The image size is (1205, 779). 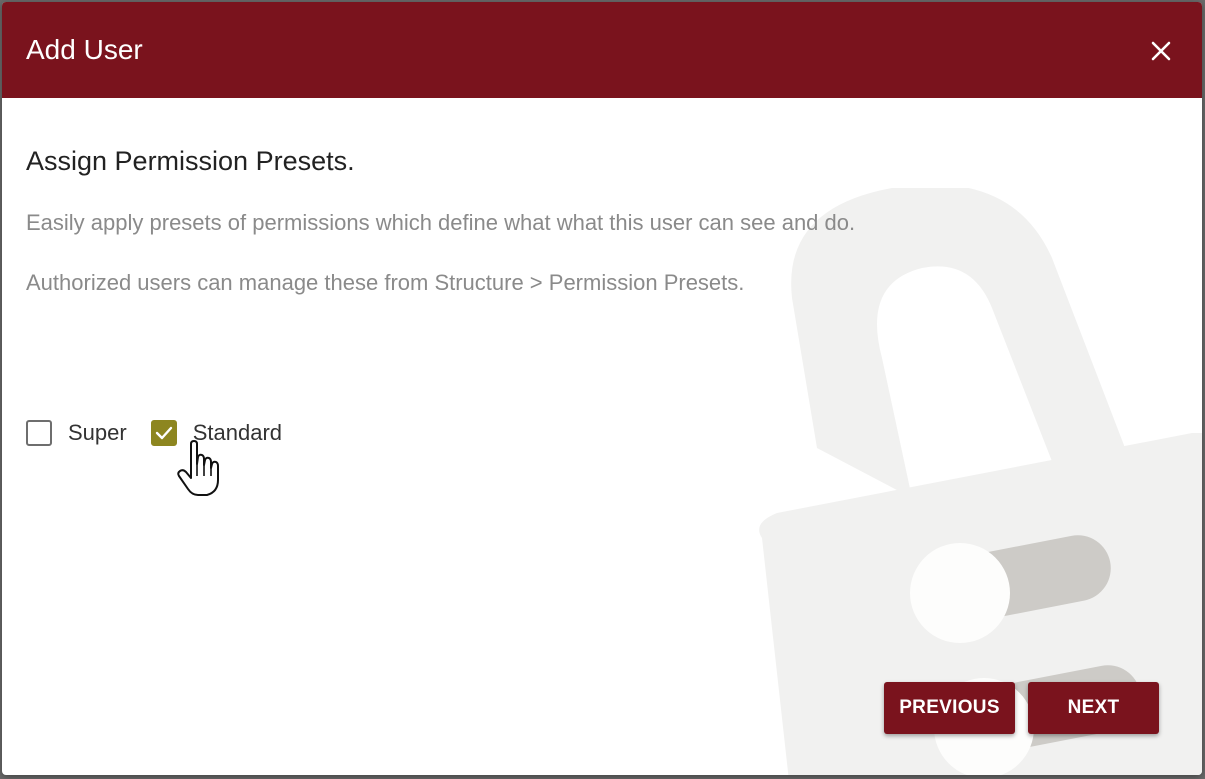 I want to click on checkmark-icon, so click(x=163, y=433).